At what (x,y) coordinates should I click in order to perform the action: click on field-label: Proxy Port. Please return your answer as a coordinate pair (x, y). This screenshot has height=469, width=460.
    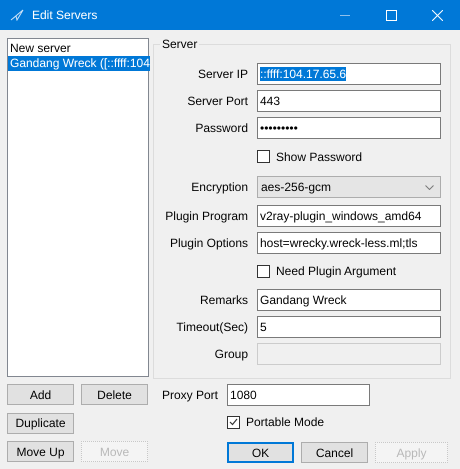
    Looking at the image, I should click on (190, 395).